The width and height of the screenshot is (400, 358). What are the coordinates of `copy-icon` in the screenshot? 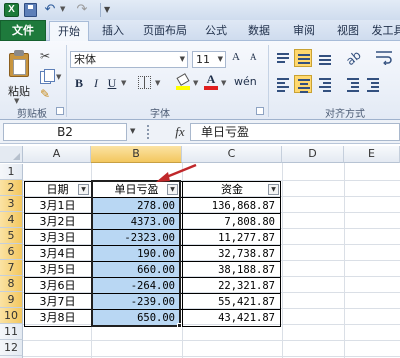 It's located at (47, 76).